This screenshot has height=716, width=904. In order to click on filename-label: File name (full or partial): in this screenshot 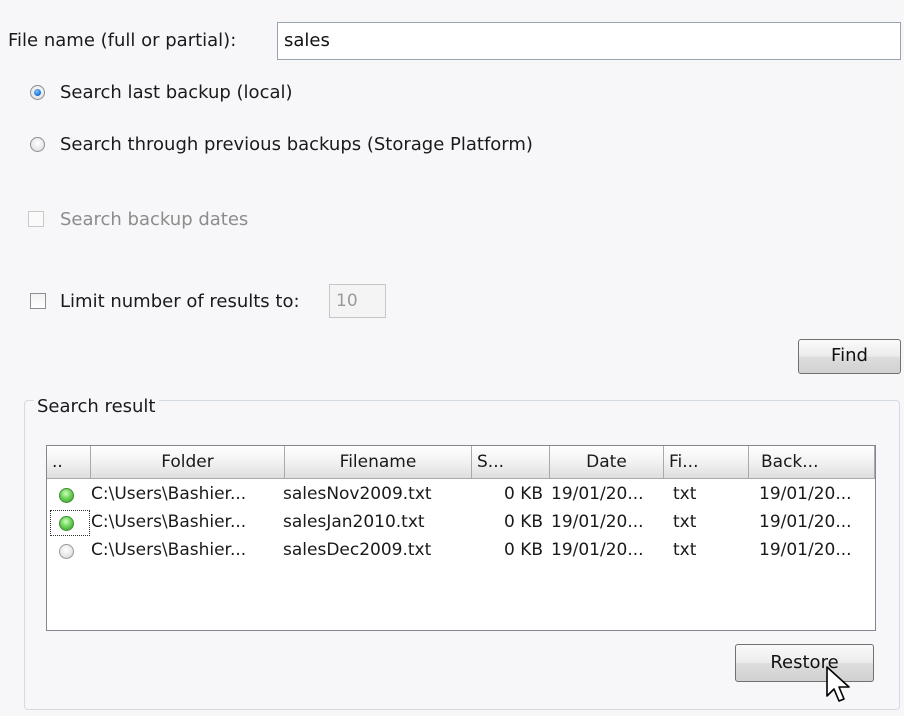, I will do `click(122, 40)`.